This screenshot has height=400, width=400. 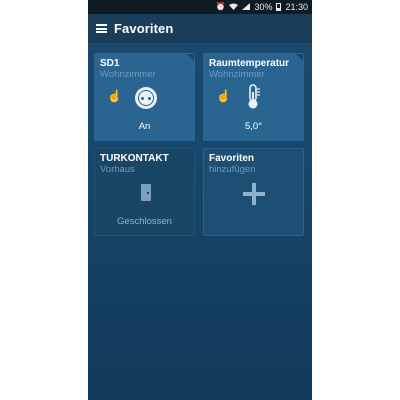 What do you see at coordinates (232, 158) in the screenshot?
I see `tile-title: Favoriten` at bounding box center [232, 158].